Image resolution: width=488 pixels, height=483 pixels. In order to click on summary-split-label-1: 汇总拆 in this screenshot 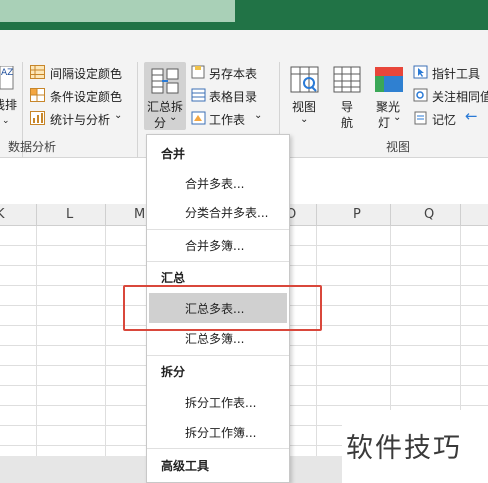, I will do `click(165, 107)`.